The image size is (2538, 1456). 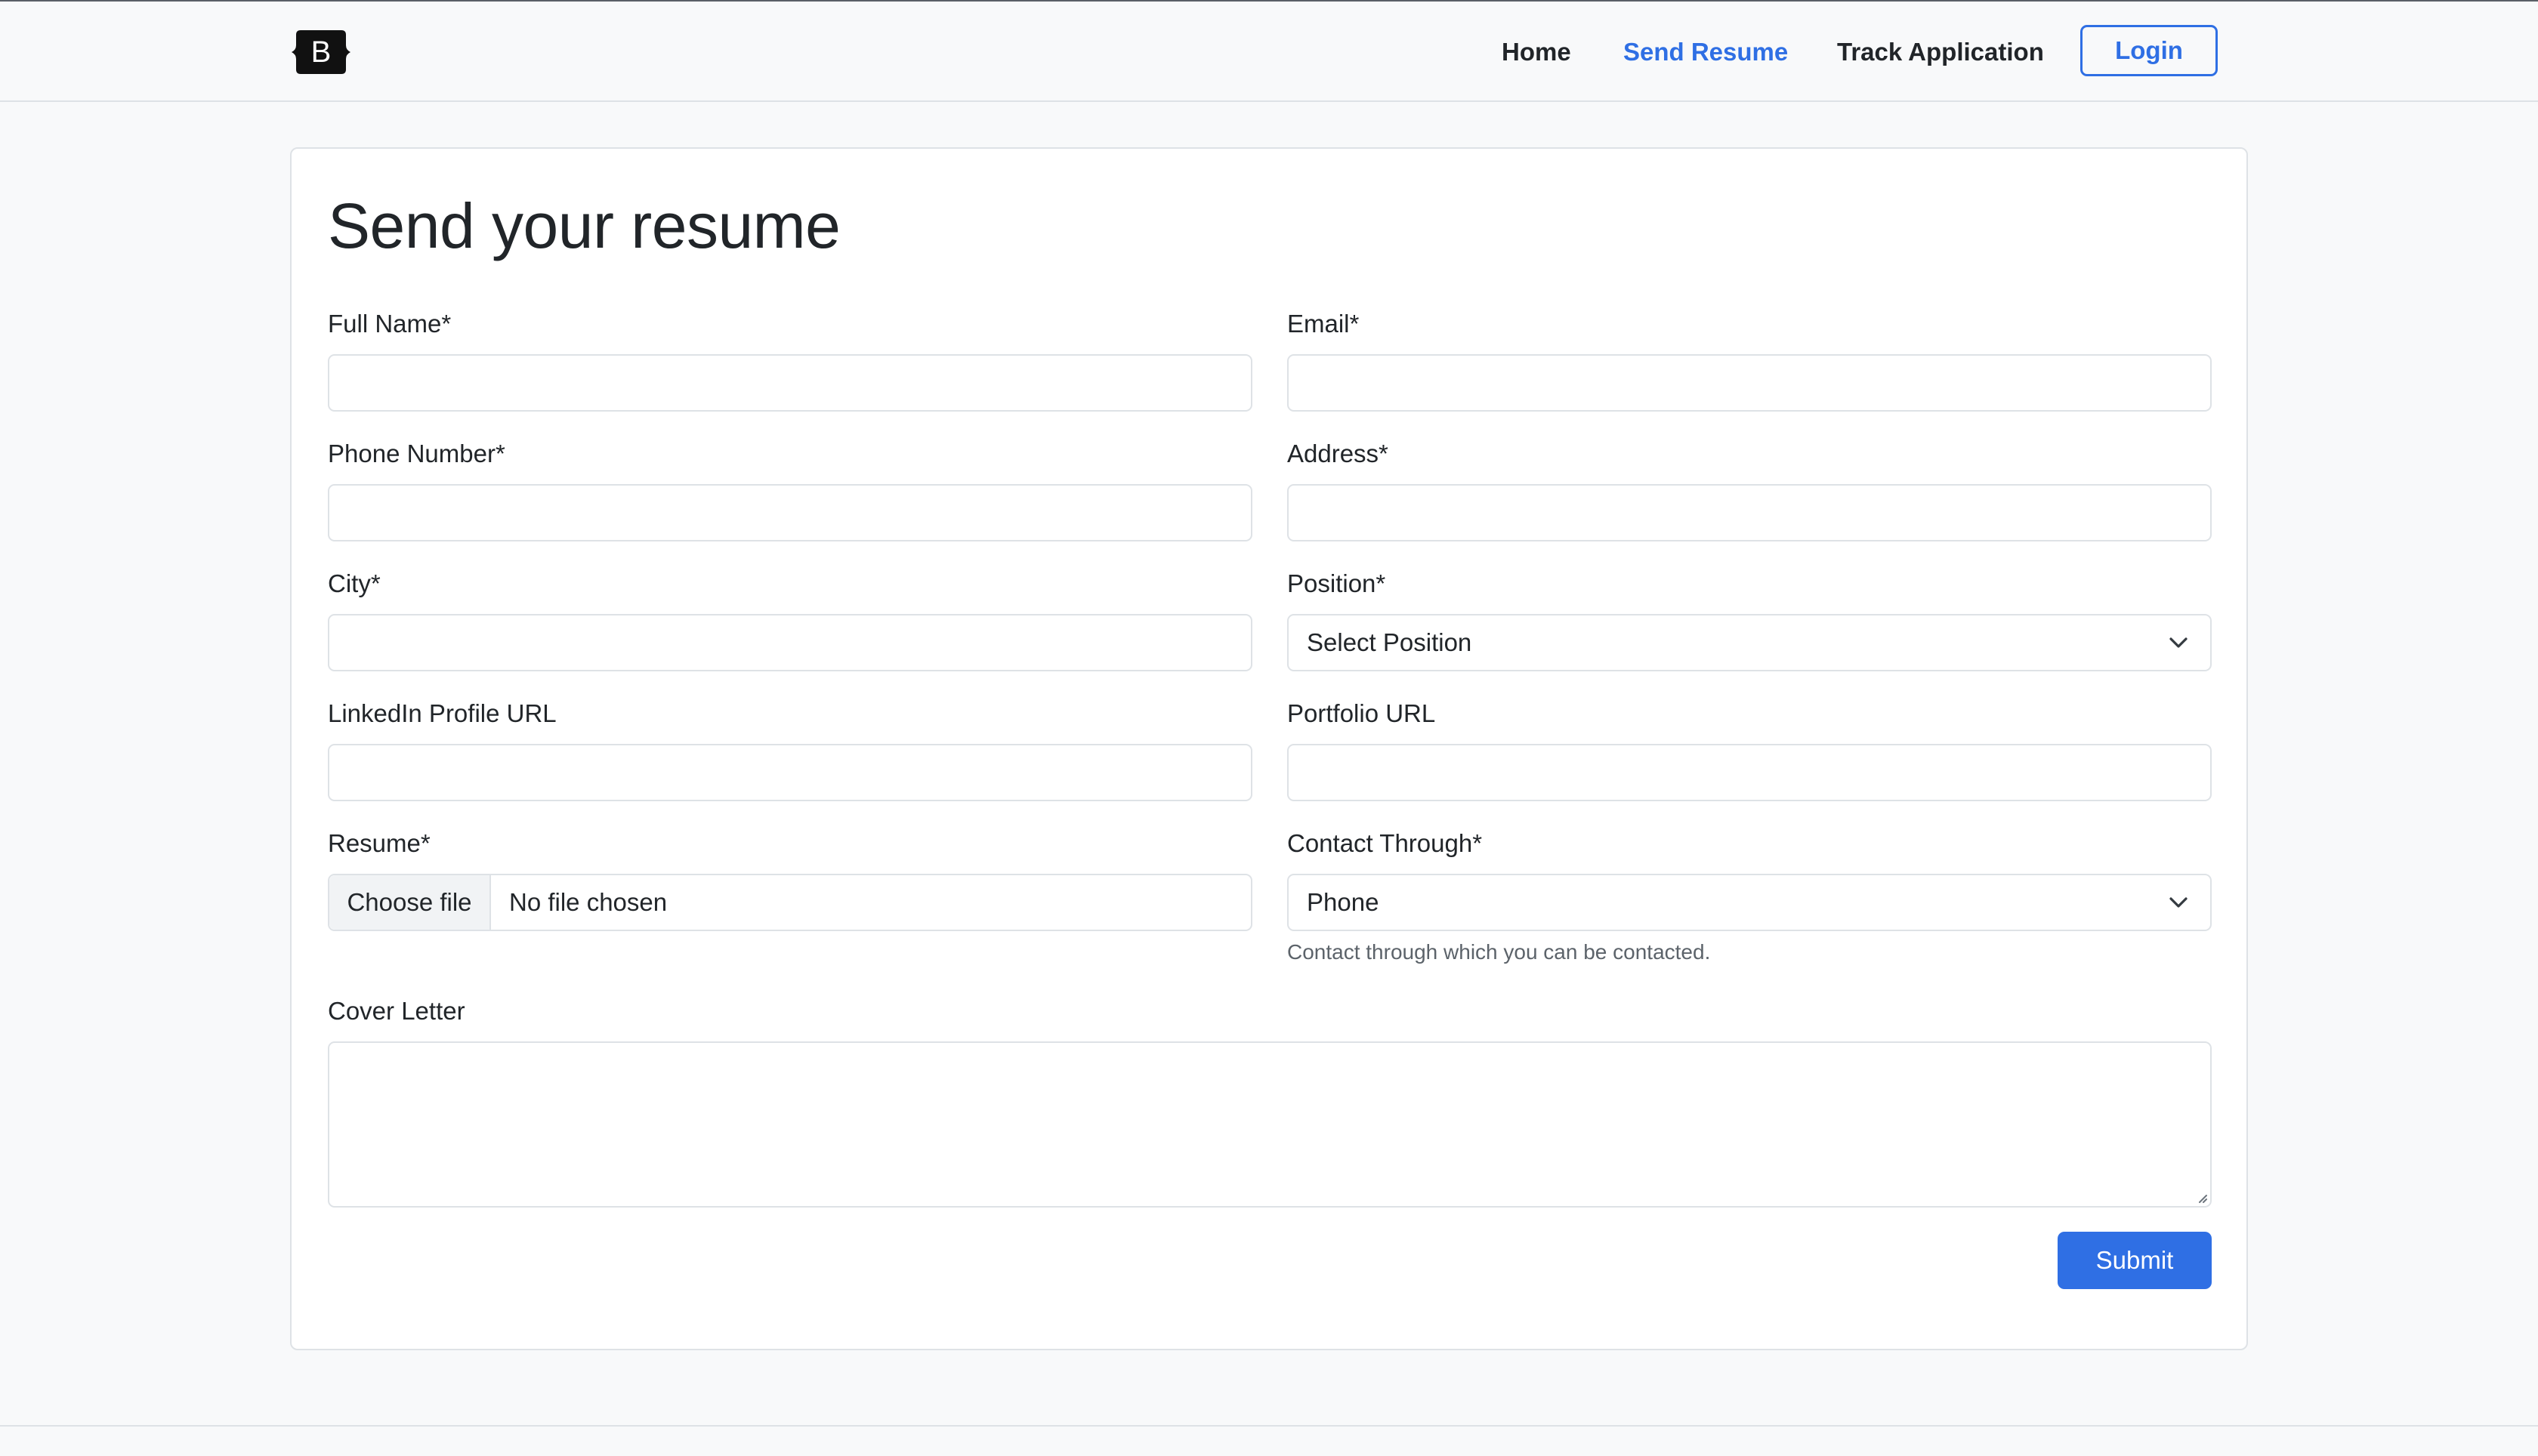 What do you see at coordinates (1749, 642) in the screenshot?
I see `position-select: Select Position` at bounding box center [1749, 642].